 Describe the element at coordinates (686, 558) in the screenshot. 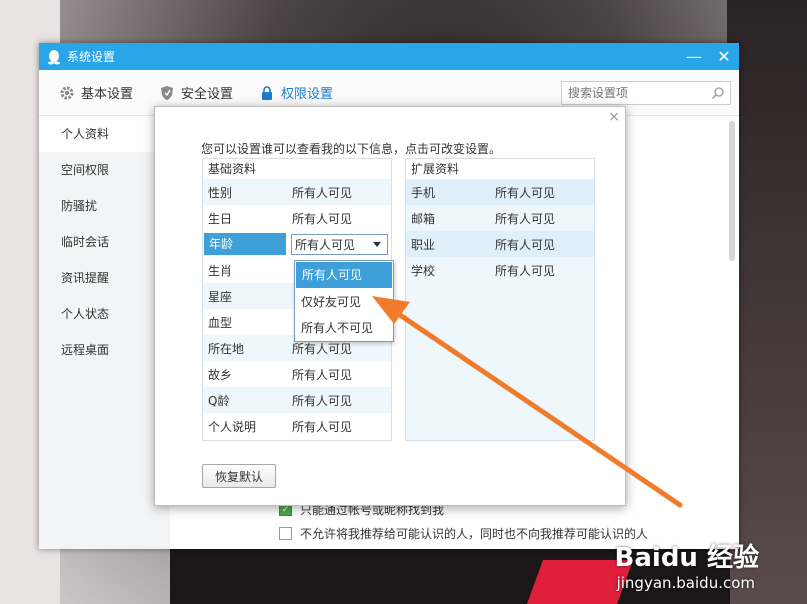

I see `watermark-logo: Baidu 经验` at that location.